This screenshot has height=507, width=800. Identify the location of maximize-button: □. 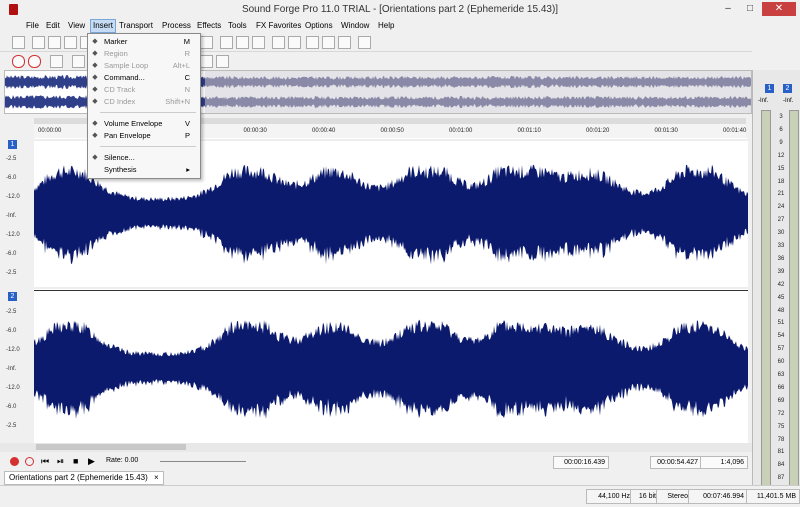
(750, 9).